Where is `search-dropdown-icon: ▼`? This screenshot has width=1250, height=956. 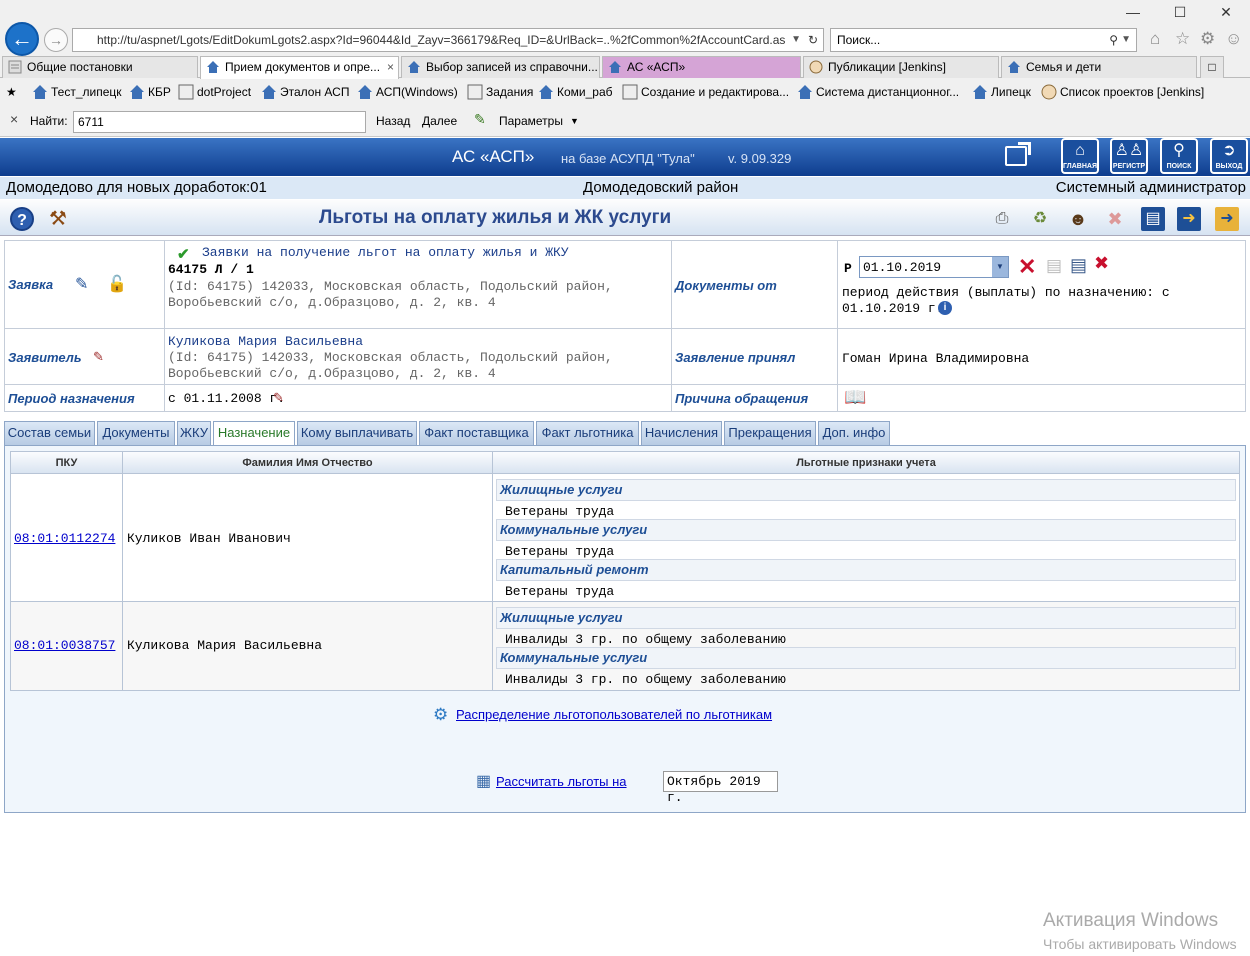 search-dropdown-icon: ▼ is located at coordinates (1126, 40).